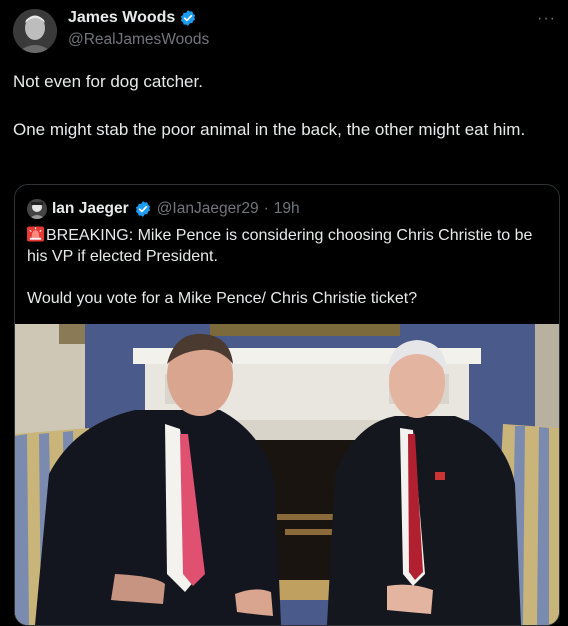 The width and height of the screenshot is (568, 626). I want to click on quoted-author-handle: @IanJaeger29, so click(208, 209).